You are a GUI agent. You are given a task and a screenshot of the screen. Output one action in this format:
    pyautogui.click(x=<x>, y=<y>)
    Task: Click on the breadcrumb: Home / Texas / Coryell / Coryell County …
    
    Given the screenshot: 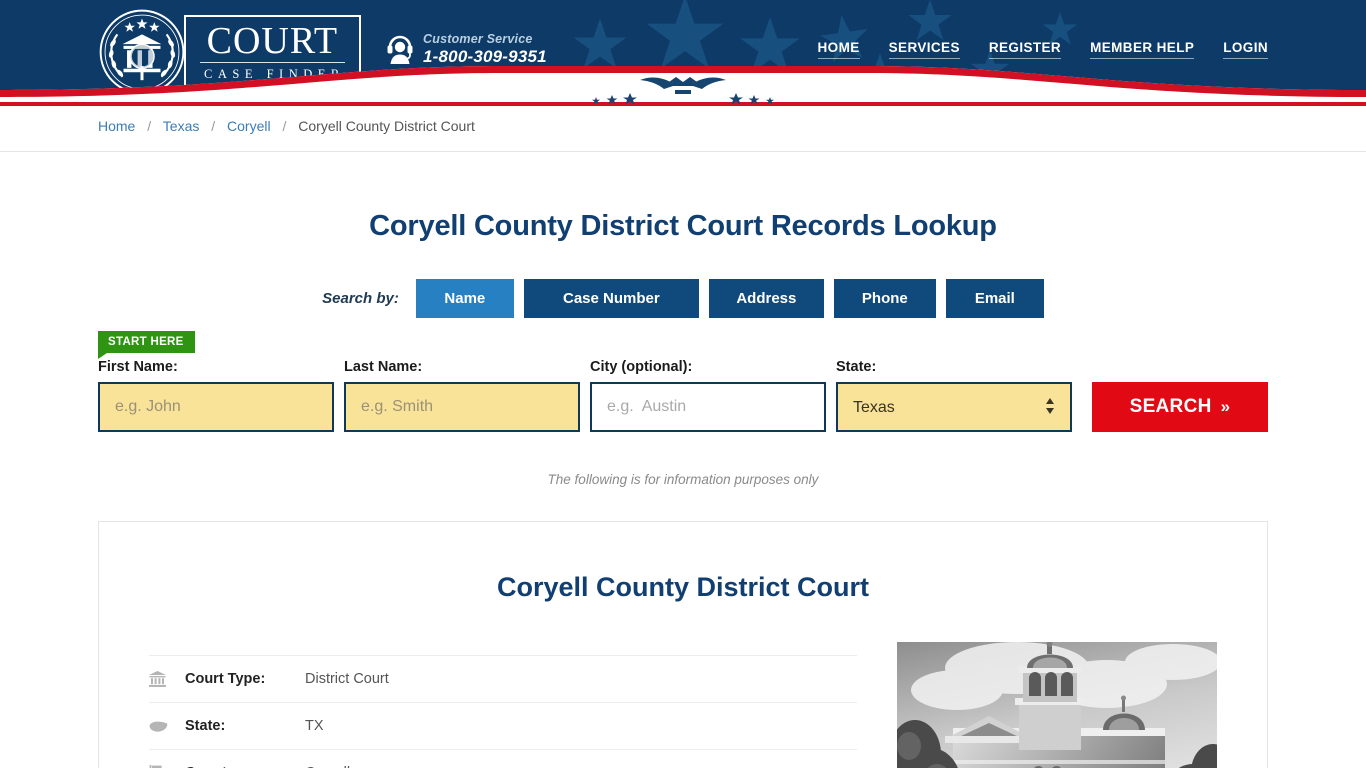 What is the action you would take?
    pyautogui.click(x=286, y=126)
    